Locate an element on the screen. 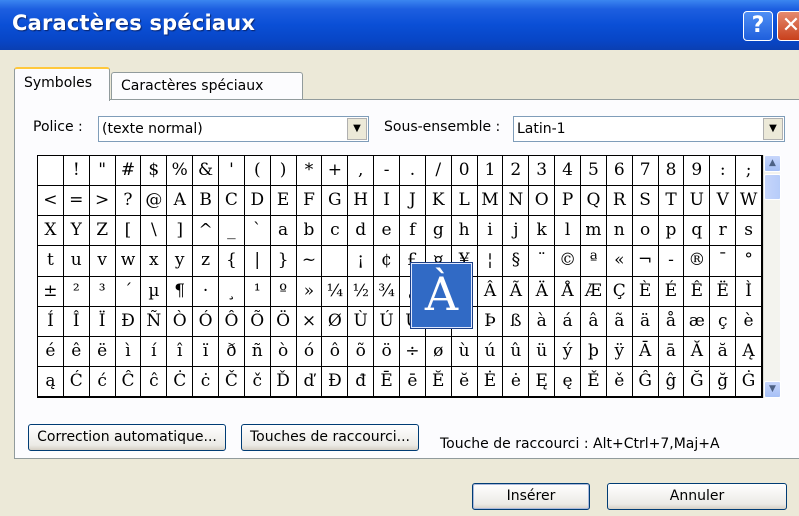  char-cell: Å is located at coordinates (568, 291).